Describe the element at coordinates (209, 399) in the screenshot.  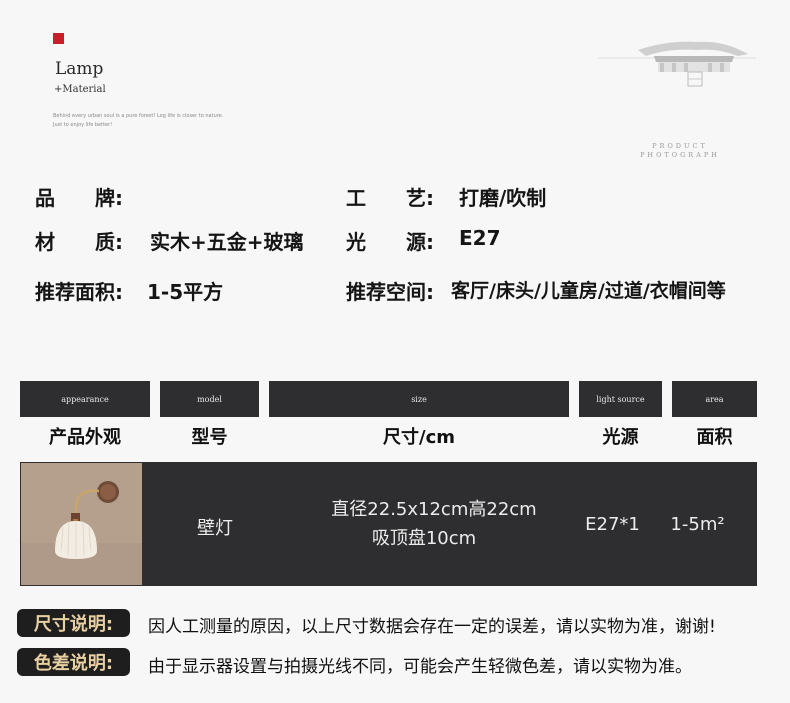
I see `header-model: model` at that location.